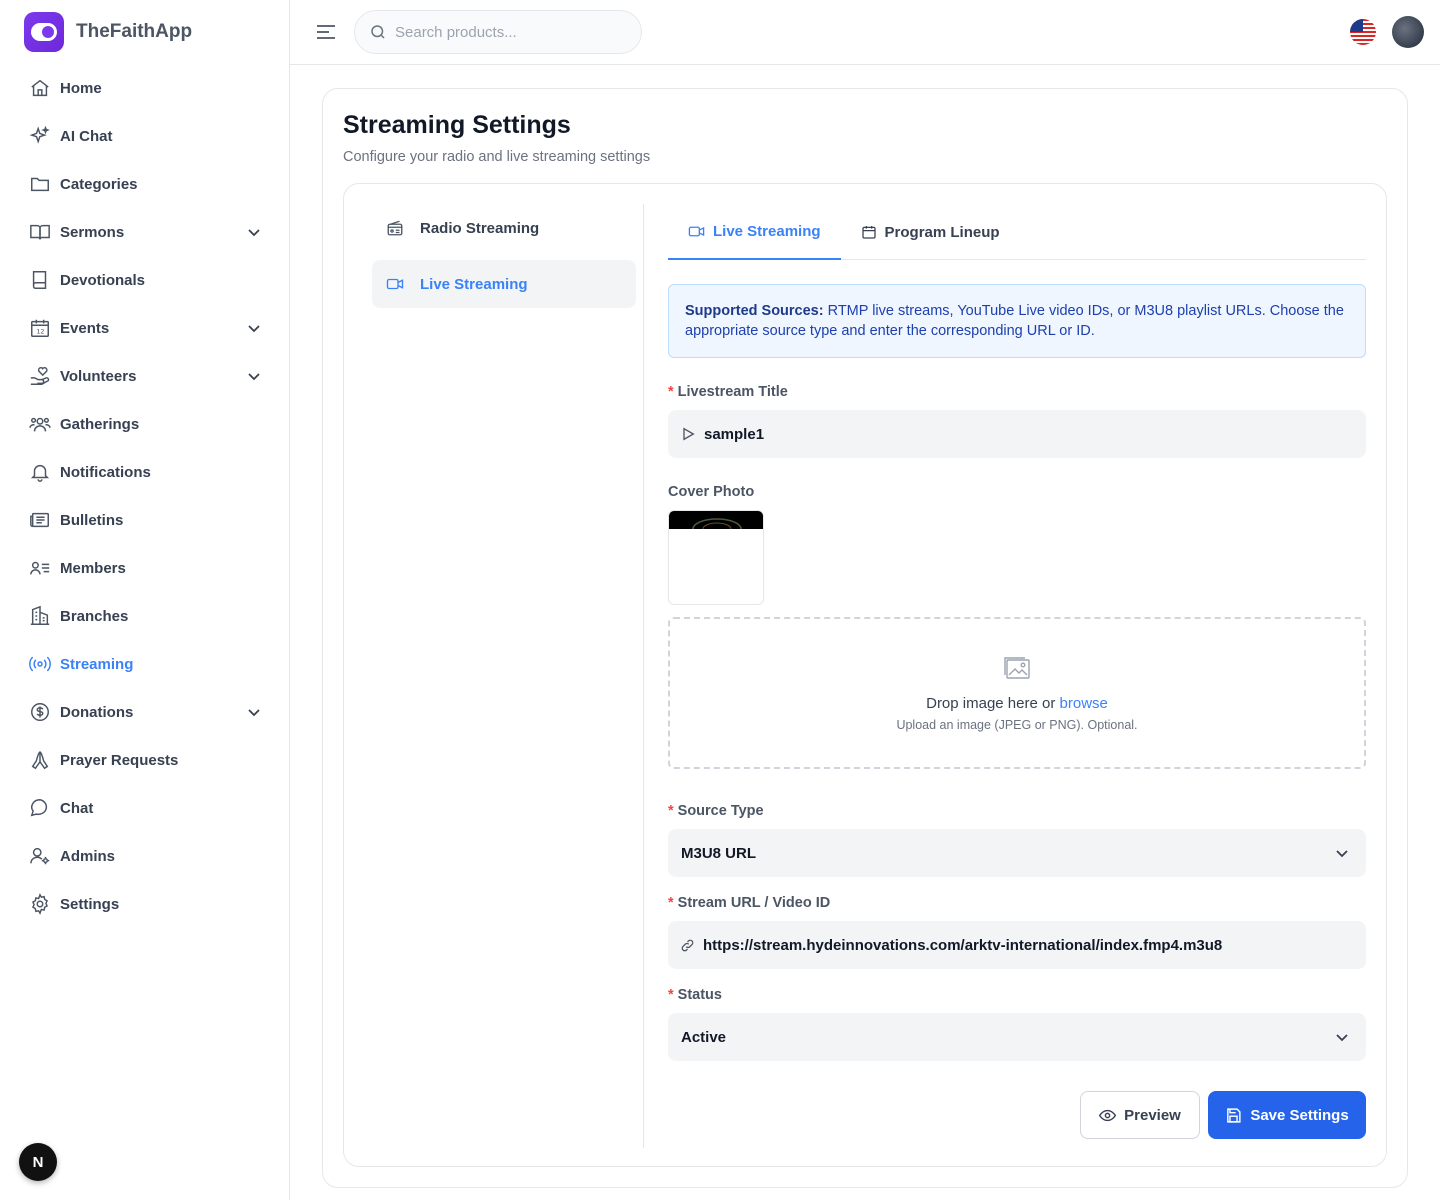  I want to click on sidebar-item-members: Members, so click(145, 568).